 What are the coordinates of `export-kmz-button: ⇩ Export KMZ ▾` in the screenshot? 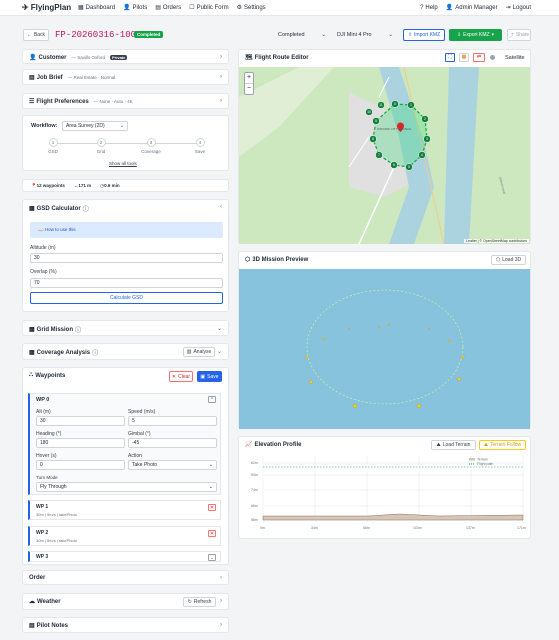 It's located at (475, 35).